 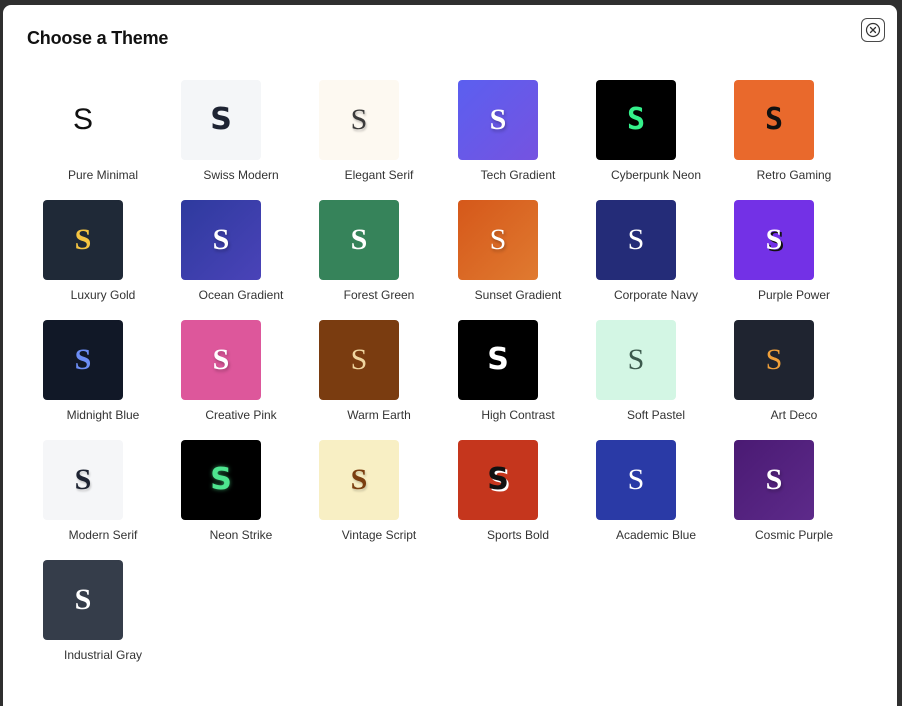 I want to click on theme-name-label: Cyberpunk Neon, so click(x=656, y=175).